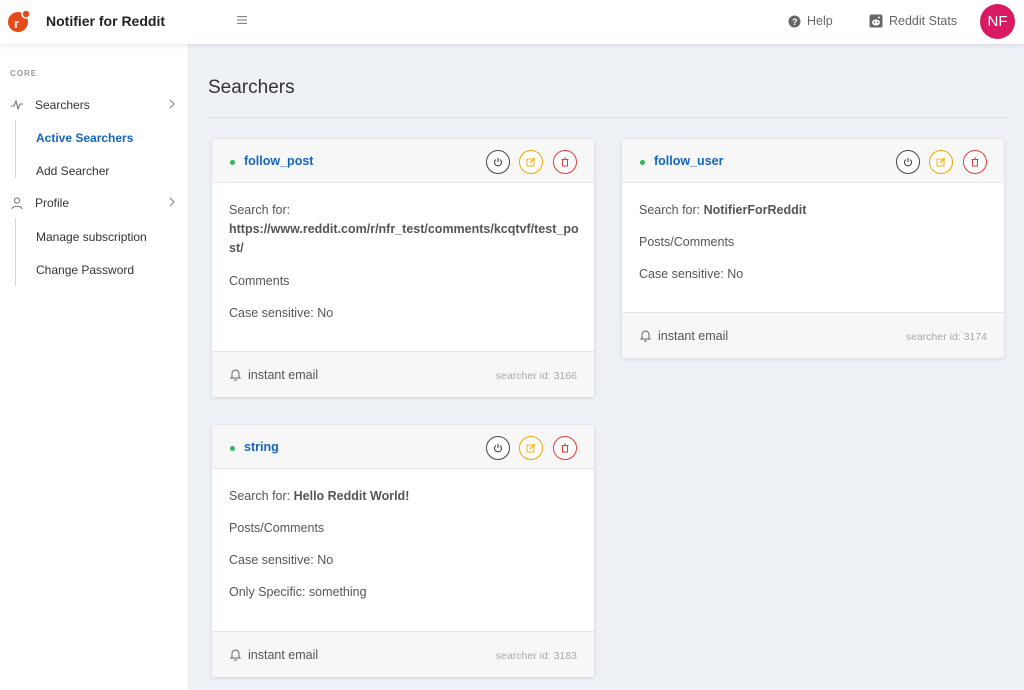  I want to click on page-divider, so click(608, 117).